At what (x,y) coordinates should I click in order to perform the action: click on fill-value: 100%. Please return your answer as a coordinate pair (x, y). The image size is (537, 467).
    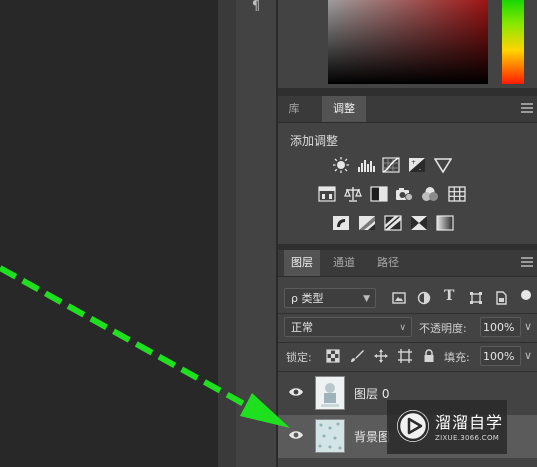
    Looking at the image, I should click on (499, 356).